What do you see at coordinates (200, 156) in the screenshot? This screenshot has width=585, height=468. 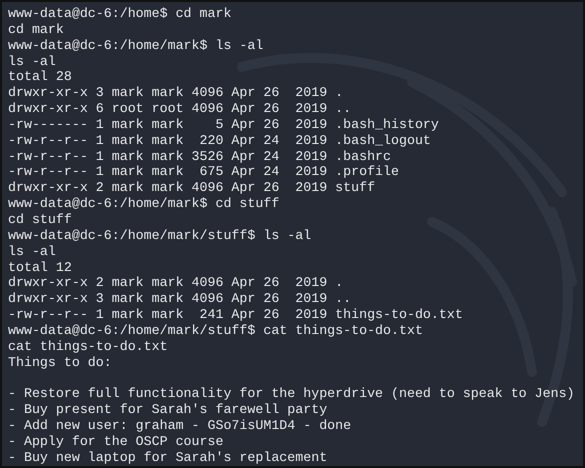 I see `terminal-line: -rw-r--r-- 1 mark mark 3526 Apr 24 2019 .bashrc` at bounding box center [200, 156].